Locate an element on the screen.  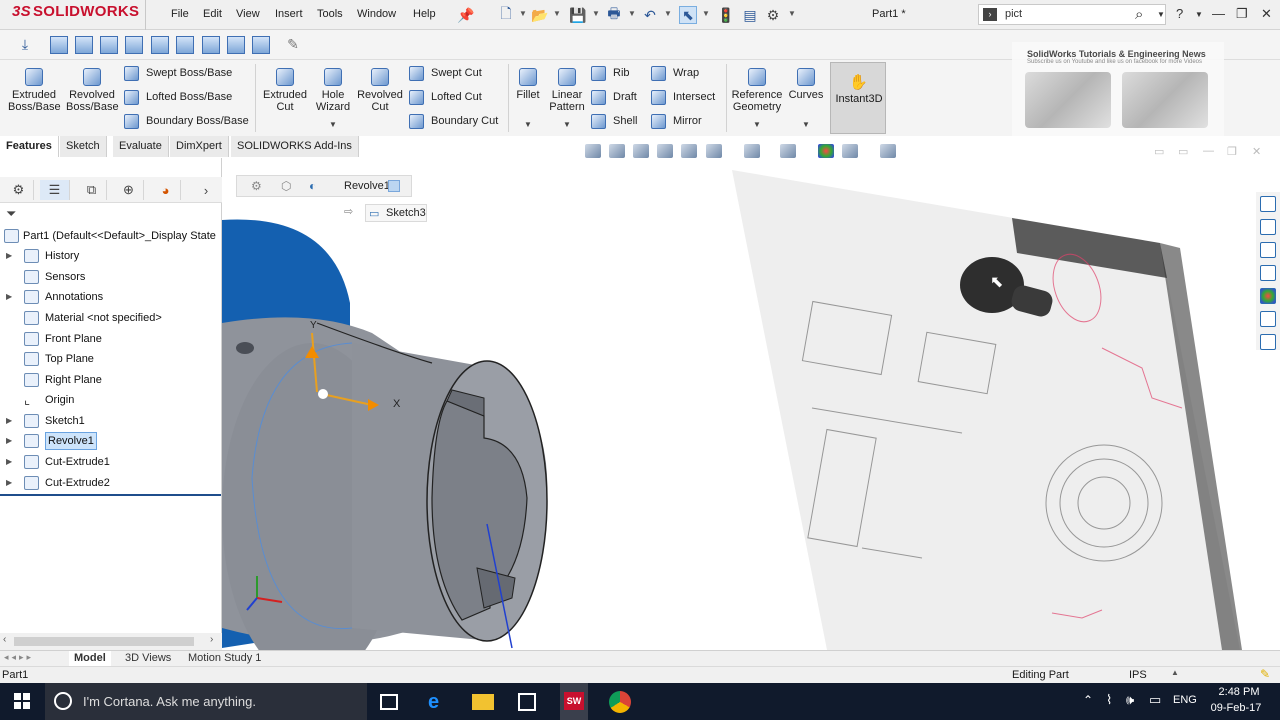
hide-show-icon is located at coordinates (788, 151).